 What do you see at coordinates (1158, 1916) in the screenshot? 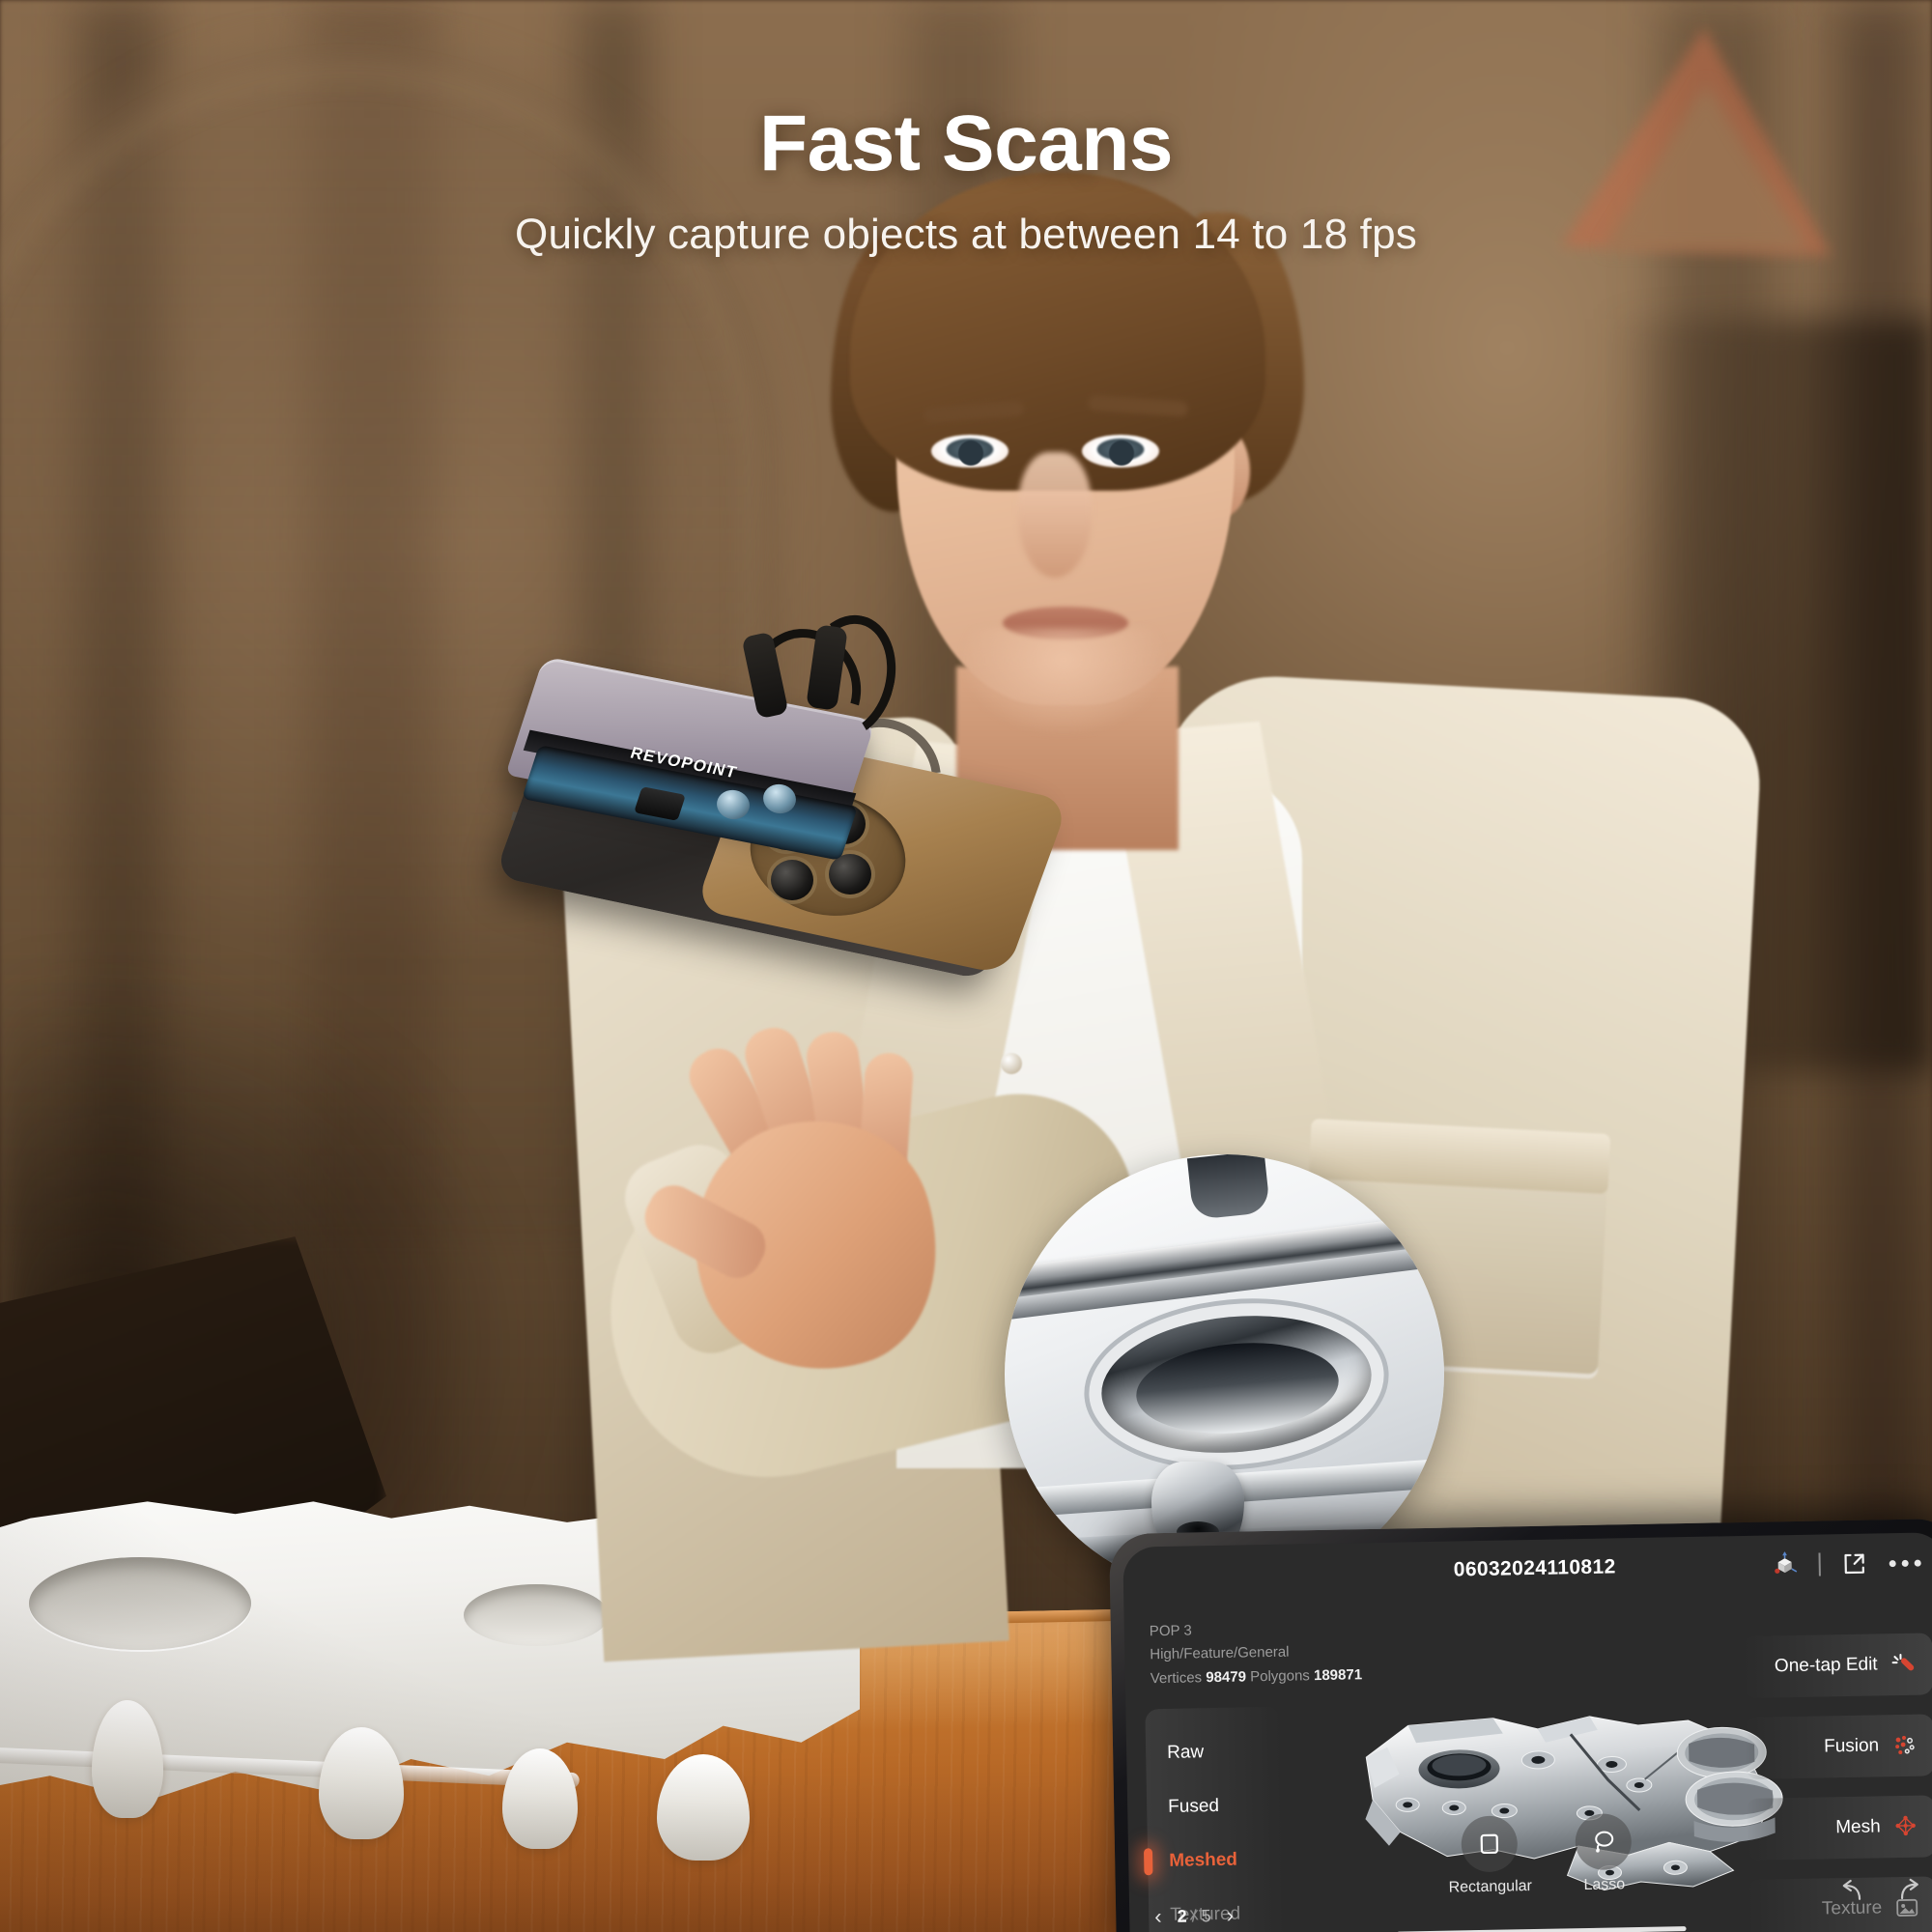
I see `pager-prev-button: ‹` at bounding box center [1158, 1916].